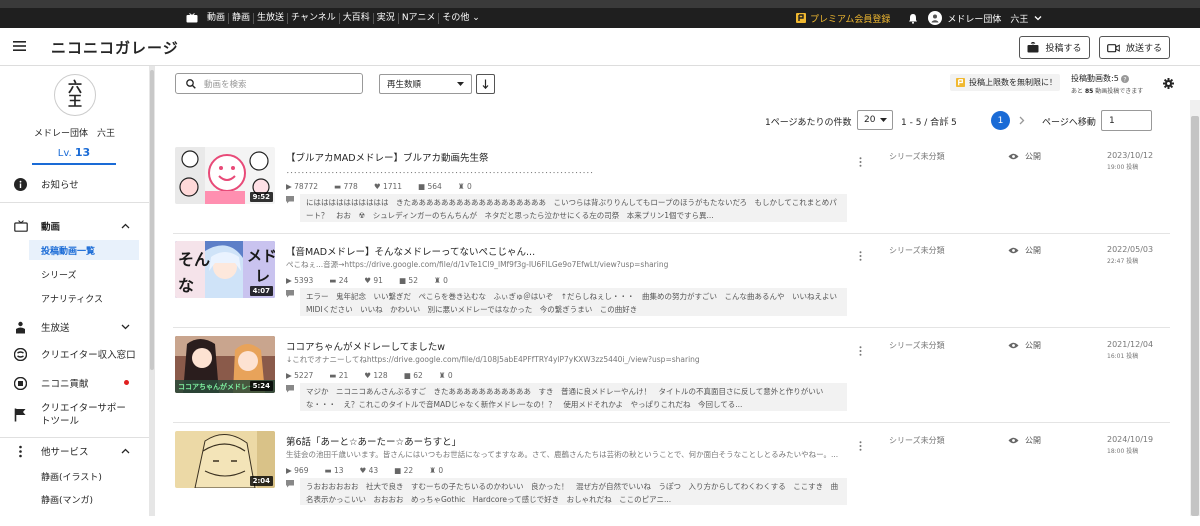  Describe the element at coordinates (74, 354) in the screenshot. I see `sidebar-item-creator-income: クリエイター収入窓口` at that location.